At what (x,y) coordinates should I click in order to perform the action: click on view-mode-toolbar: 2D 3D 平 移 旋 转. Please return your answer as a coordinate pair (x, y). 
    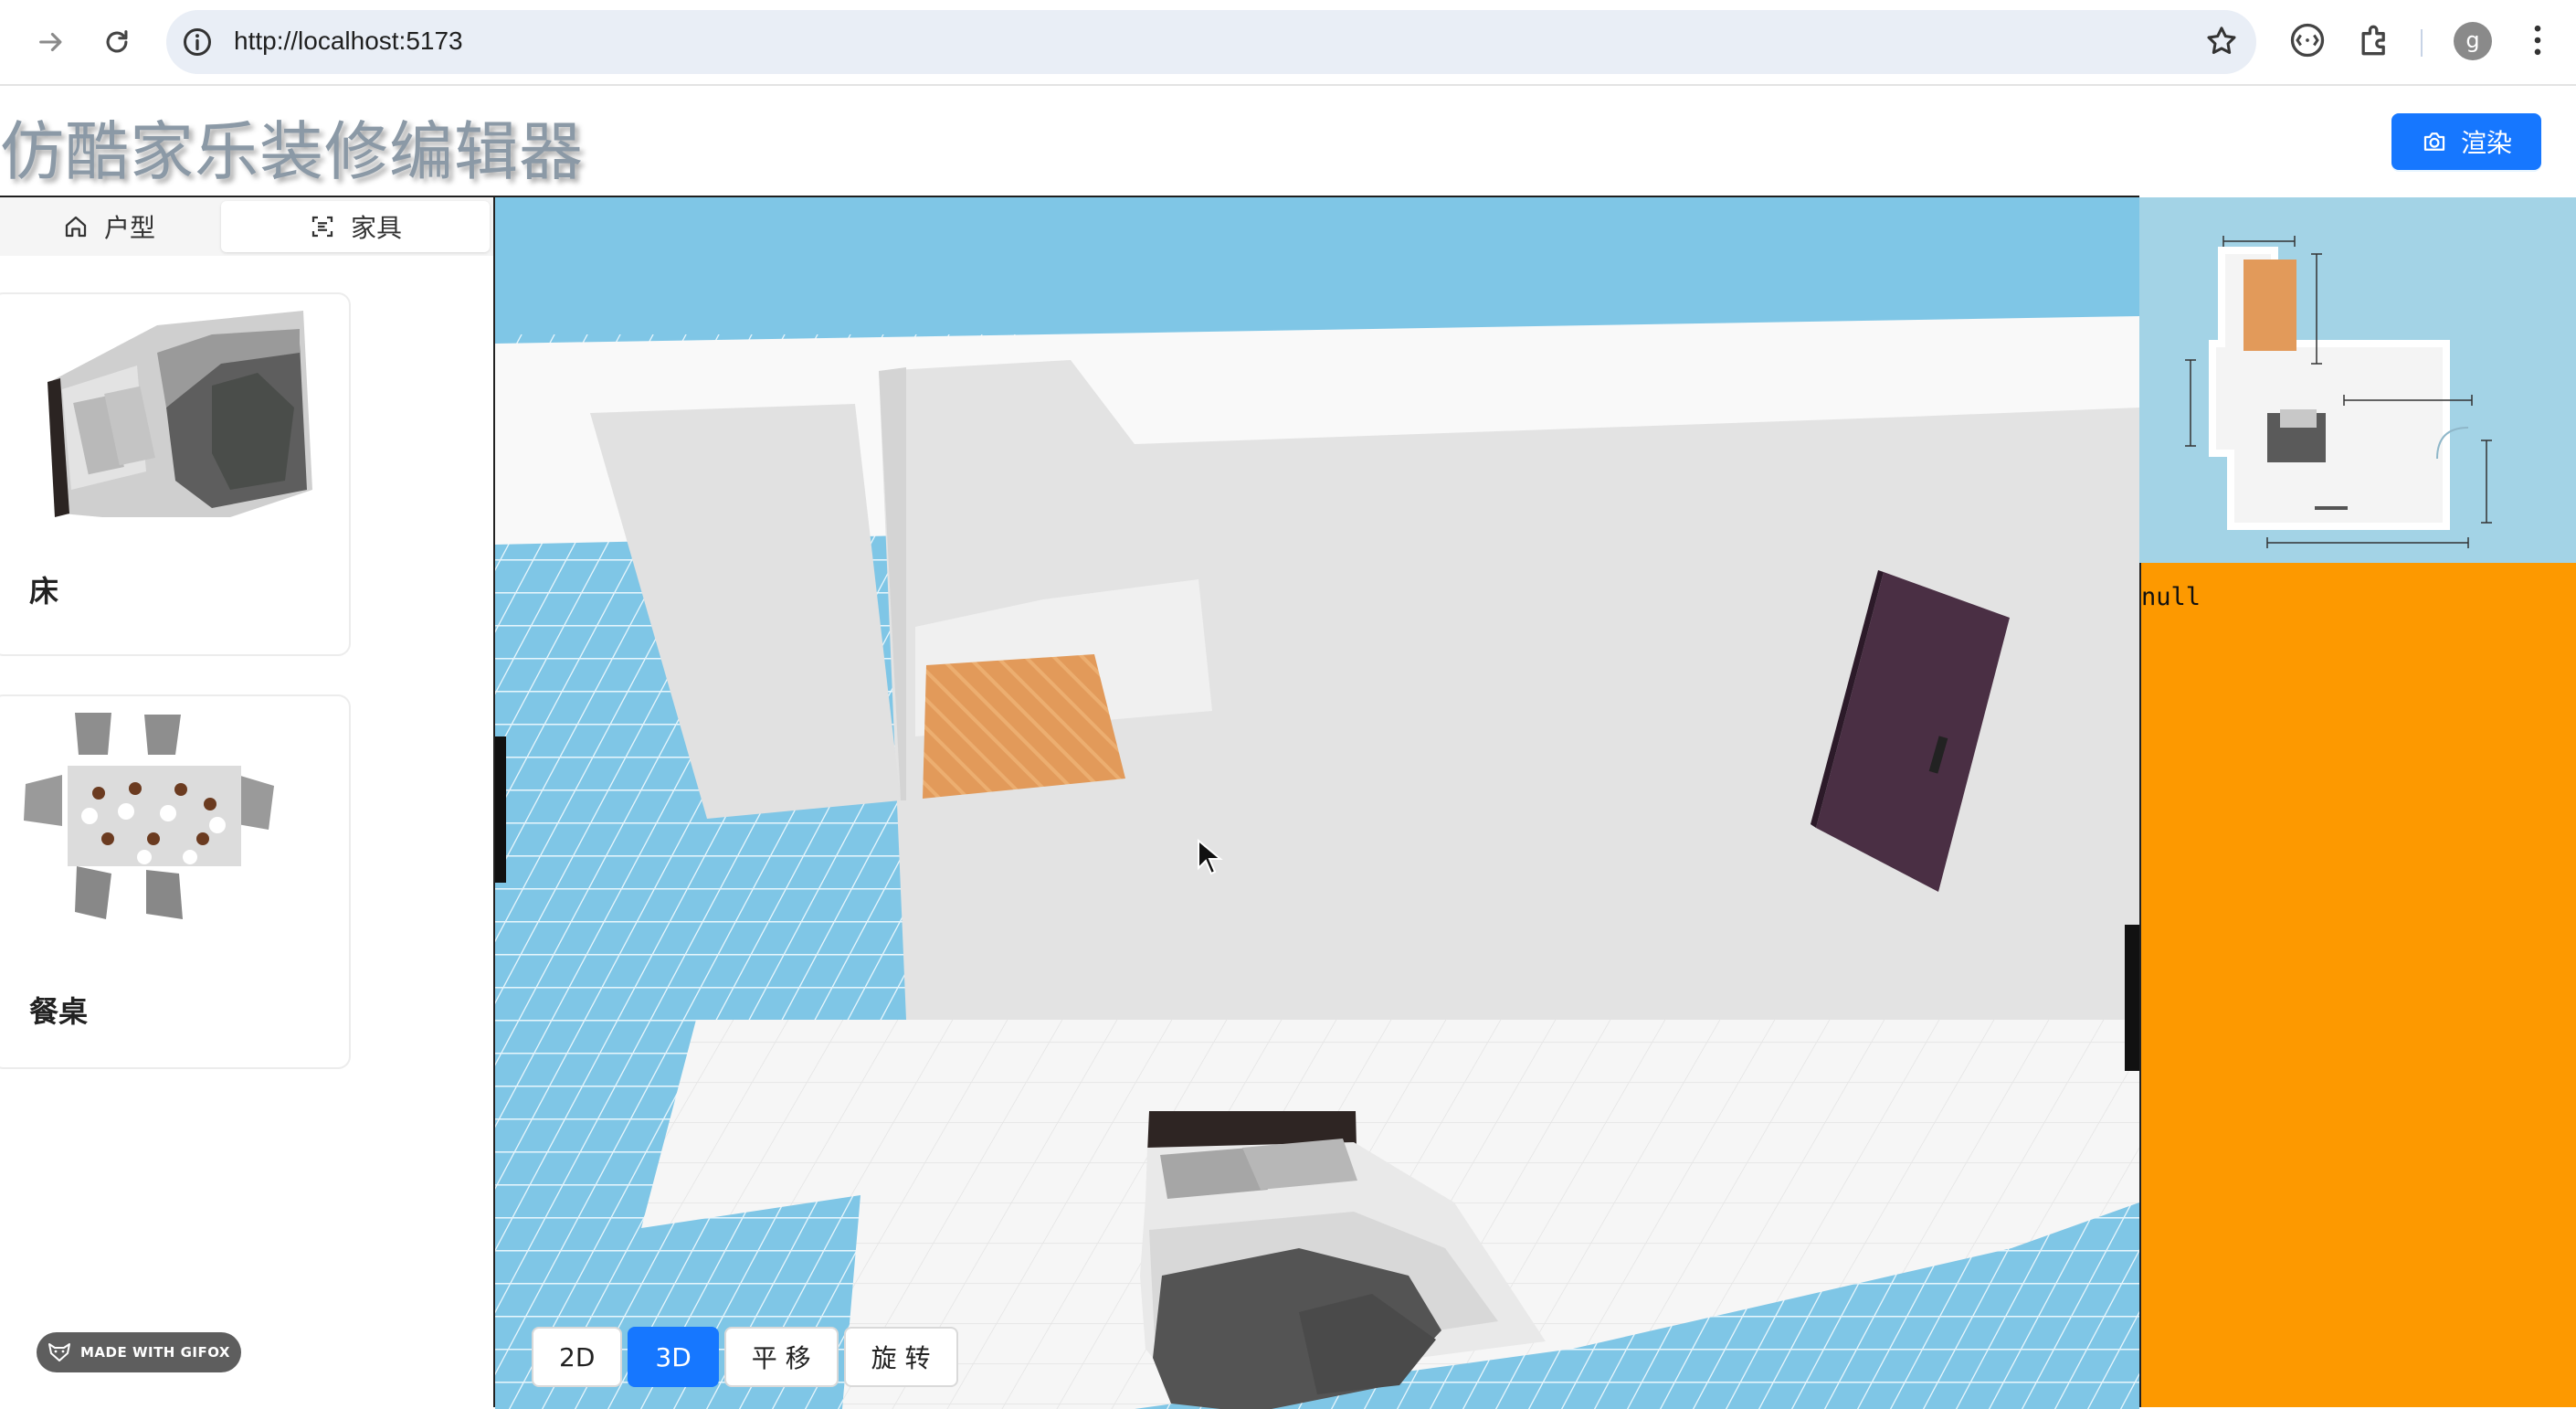
    Looking at the image, I should click on (745, 1357).